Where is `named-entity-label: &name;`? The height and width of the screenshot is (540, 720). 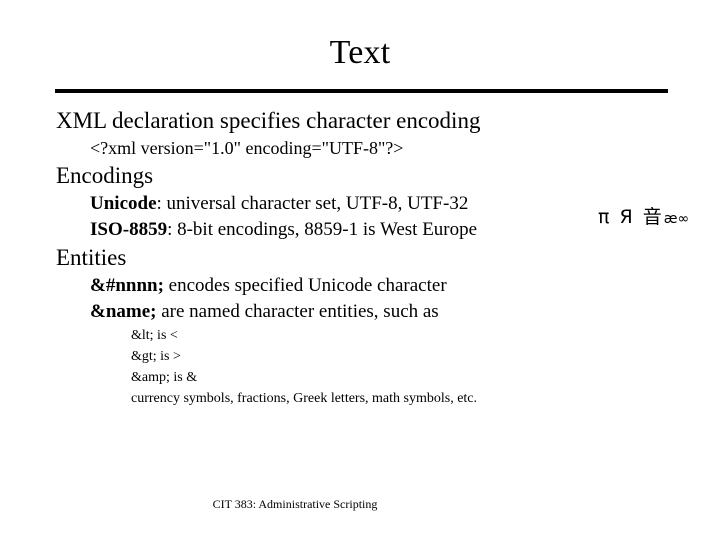
named-entity-label: &name; is located at coordinates (123, 311).